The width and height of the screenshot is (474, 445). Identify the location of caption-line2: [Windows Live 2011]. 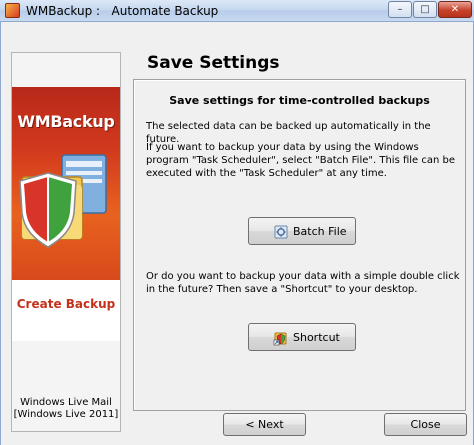
(66, 414).